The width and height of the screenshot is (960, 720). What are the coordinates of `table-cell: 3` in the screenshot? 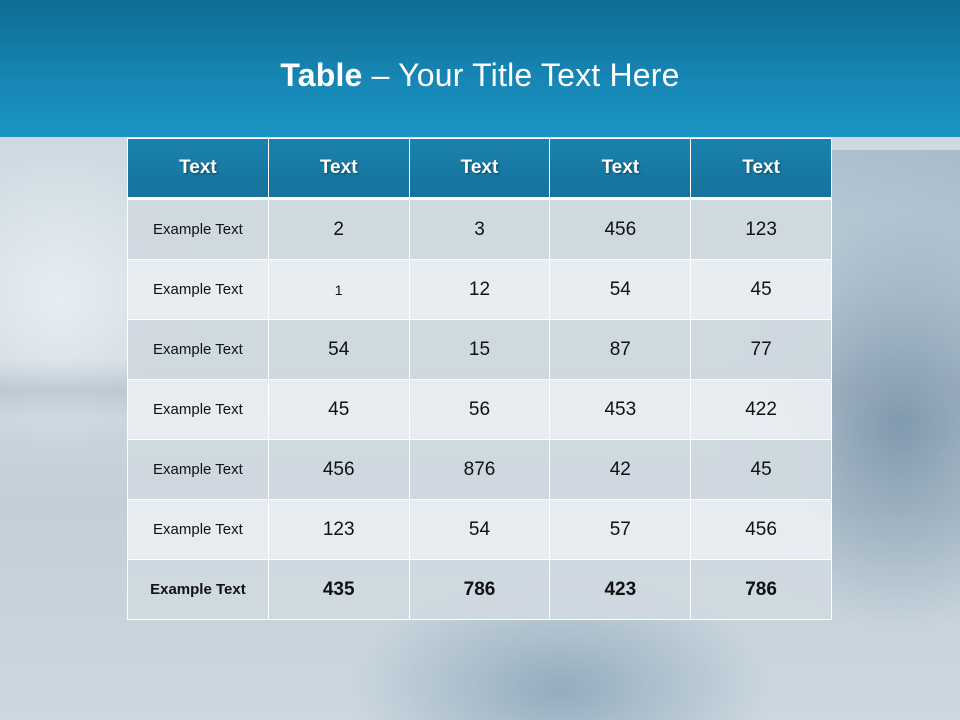 It's located at (479, 229).